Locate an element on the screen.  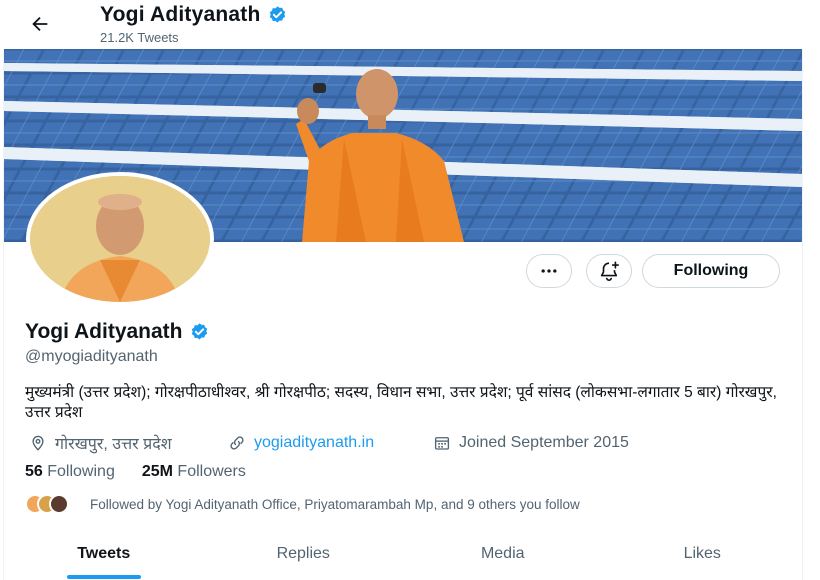
more-dots-icon is located at coordinates (549, 271).